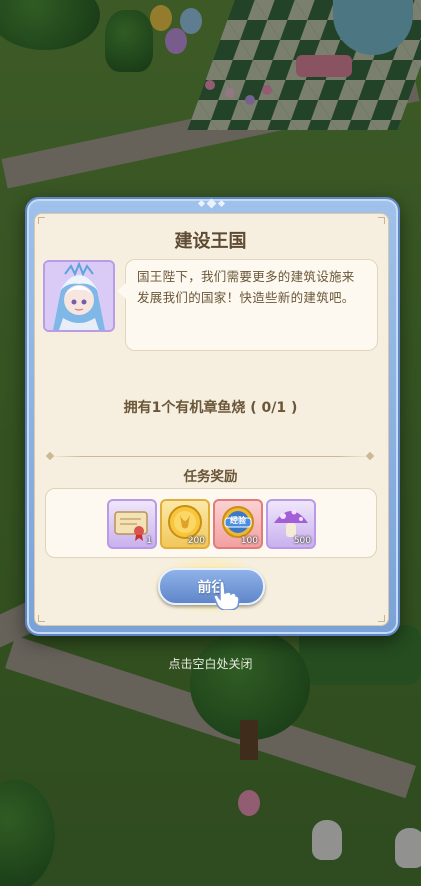 The image size is (421, 886). Describe the element at coordinates (210, 663) in the screenshot. I see `tap-to-close-hint: 点击空白处关闭` at that location.